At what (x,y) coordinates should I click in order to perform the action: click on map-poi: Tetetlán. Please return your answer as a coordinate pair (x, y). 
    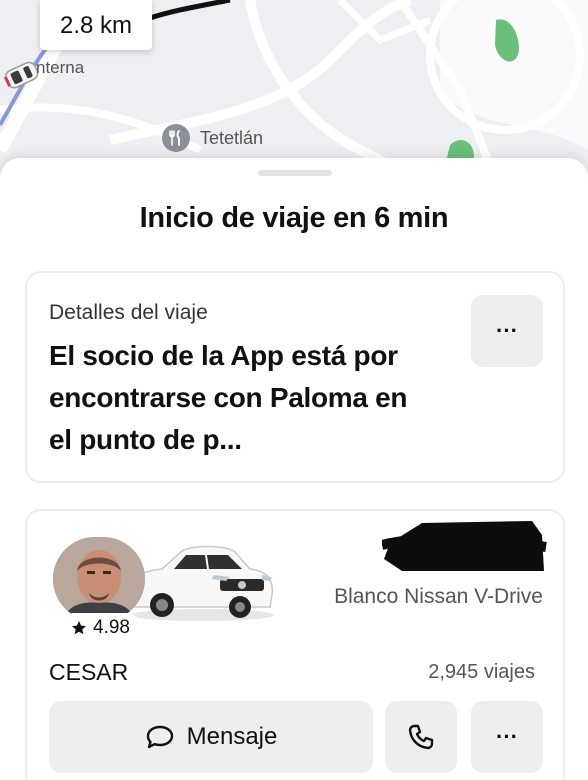
    Looking at the image, I should click on (212, 138).